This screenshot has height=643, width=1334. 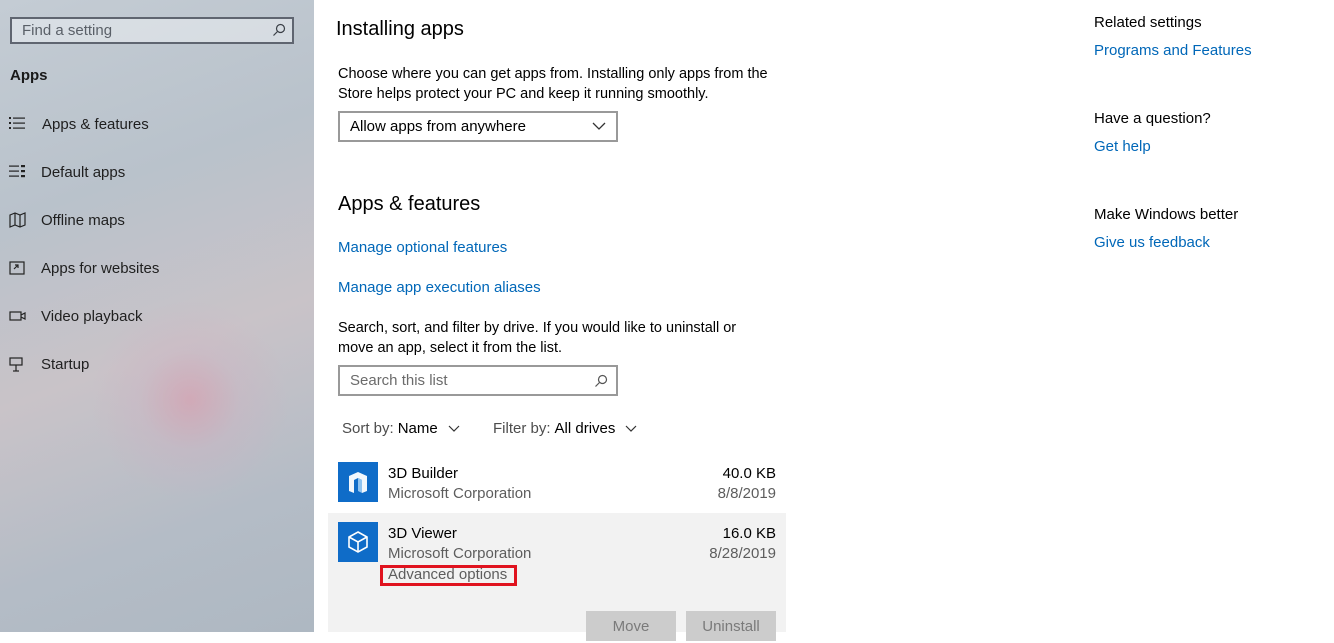 What do you see at coordinates (157, 172) in the screenshot?
I see `sidebar-item-default-apps: Default apps` at bounding box center [157, 172].